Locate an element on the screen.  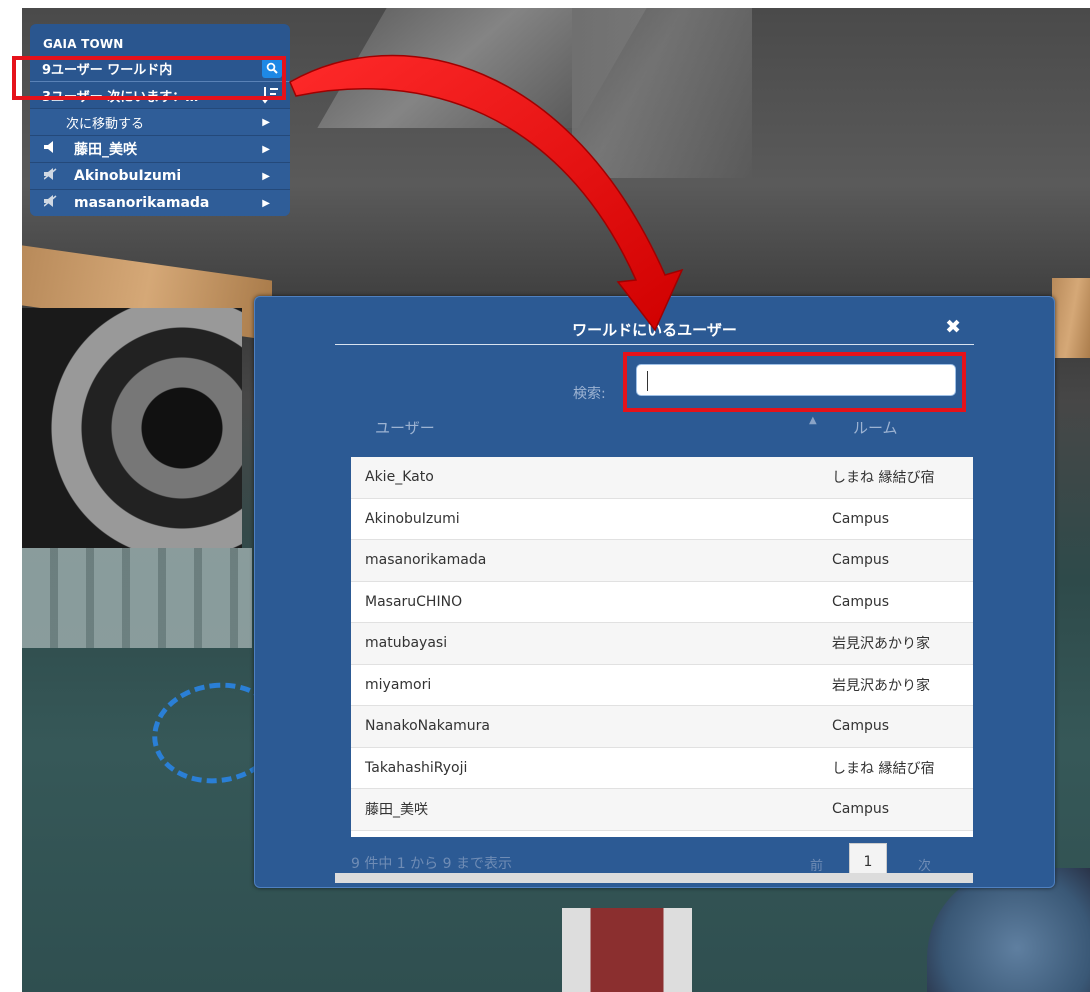
user-cell: NanakoNakamura is located at coordinates (428, 726).